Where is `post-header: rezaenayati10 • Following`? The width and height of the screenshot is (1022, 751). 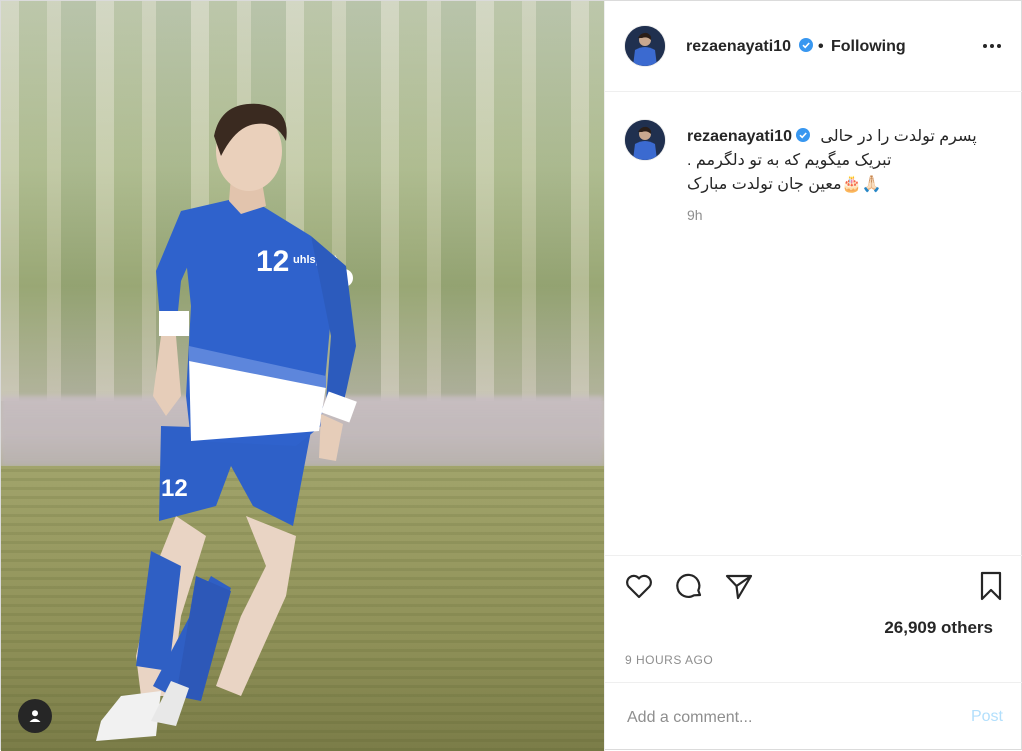 post-header: rezaenayati10 • Following is located at coordinates (813, 46).